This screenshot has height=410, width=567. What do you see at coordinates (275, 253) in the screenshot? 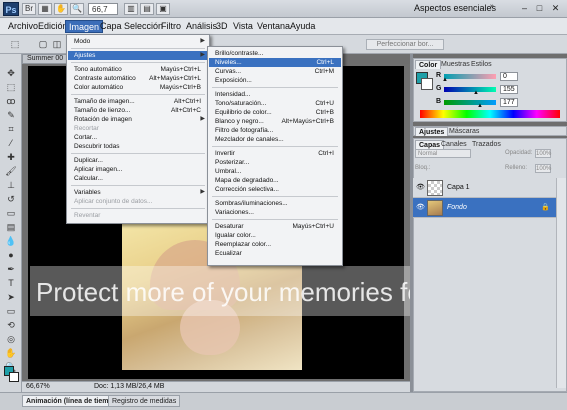
I see `menu-item: Ecualizar` at bounding box center [275, 253].